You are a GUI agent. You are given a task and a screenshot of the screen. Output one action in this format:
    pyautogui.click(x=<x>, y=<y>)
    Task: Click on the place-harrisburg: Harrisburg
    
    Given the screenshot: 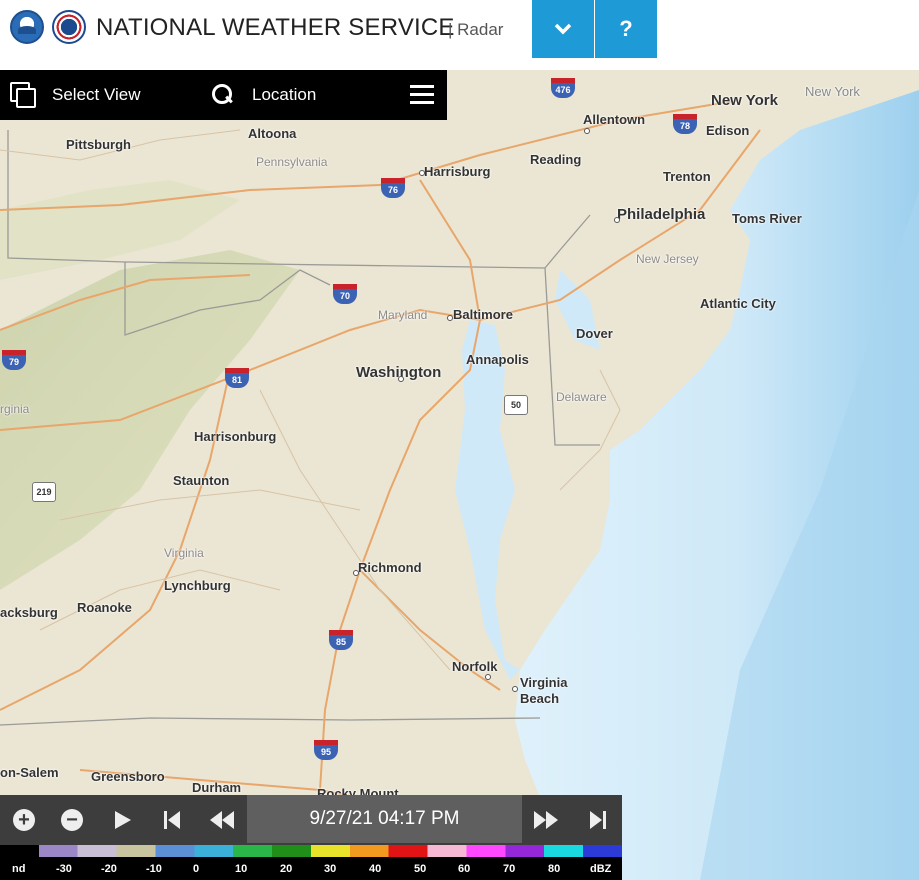 What is the action you would take?
    pyautogui.click(x=457, y=171)
    